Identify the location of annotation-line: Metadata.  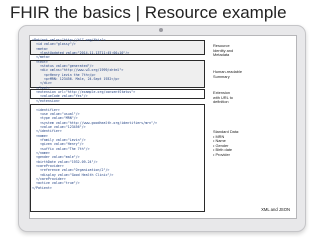
(221, 54).